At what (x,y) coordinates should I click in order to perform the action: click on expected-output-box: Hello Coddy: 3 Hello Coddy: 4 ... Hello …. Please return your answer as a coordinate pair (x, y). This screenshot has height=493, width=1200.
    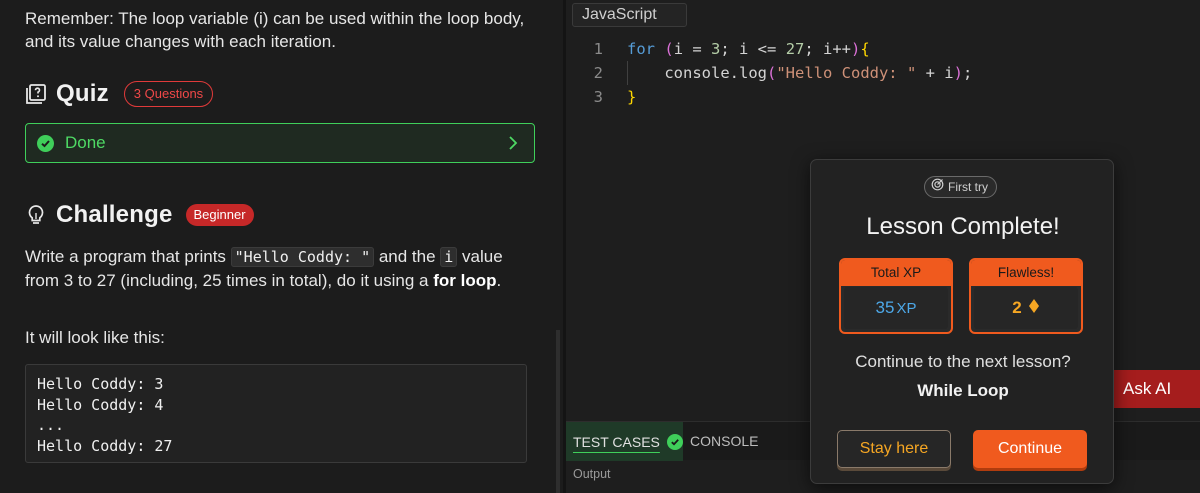
    Looking at the image, I should click on (276, 413).